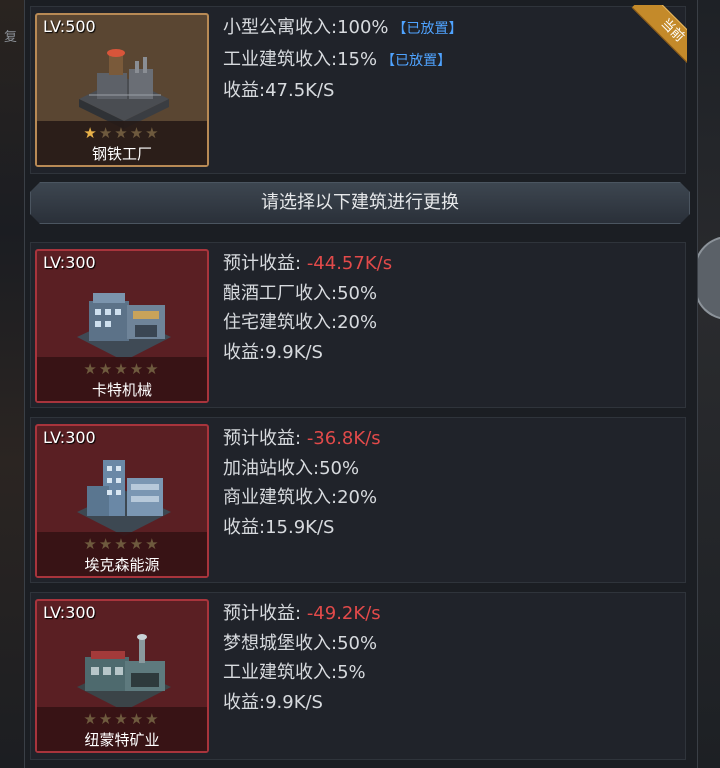  I want to click on stat-line: 住宅建筑收入:20%, so click(300, 322).